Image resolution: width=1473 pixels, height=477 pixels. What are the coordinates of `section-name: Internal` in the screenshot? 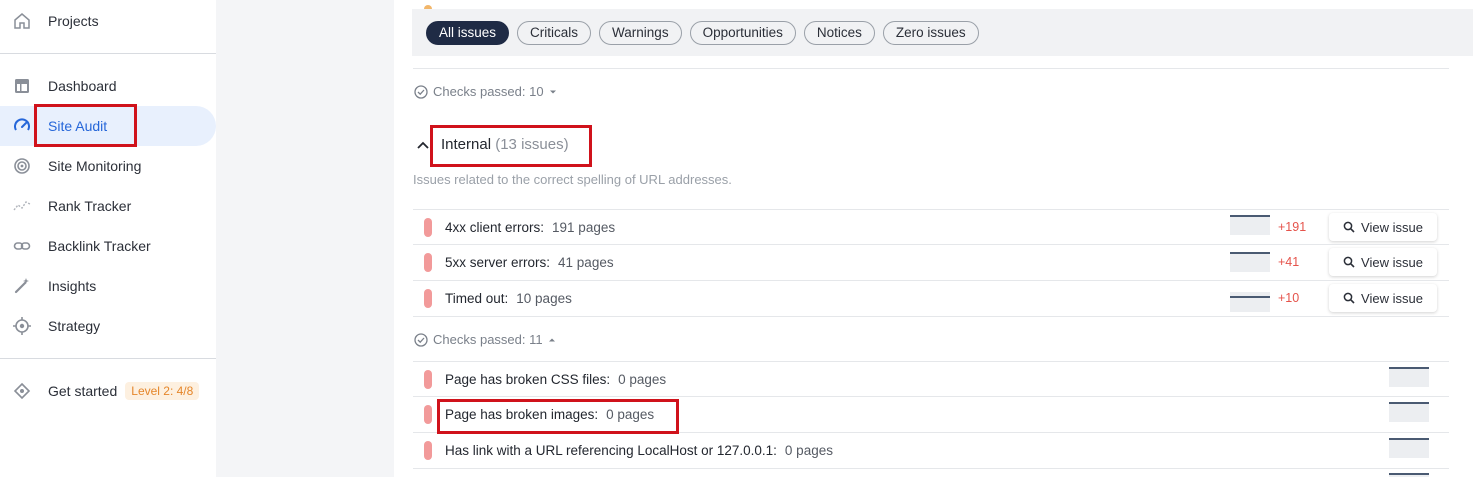 It's located at (466, 144).